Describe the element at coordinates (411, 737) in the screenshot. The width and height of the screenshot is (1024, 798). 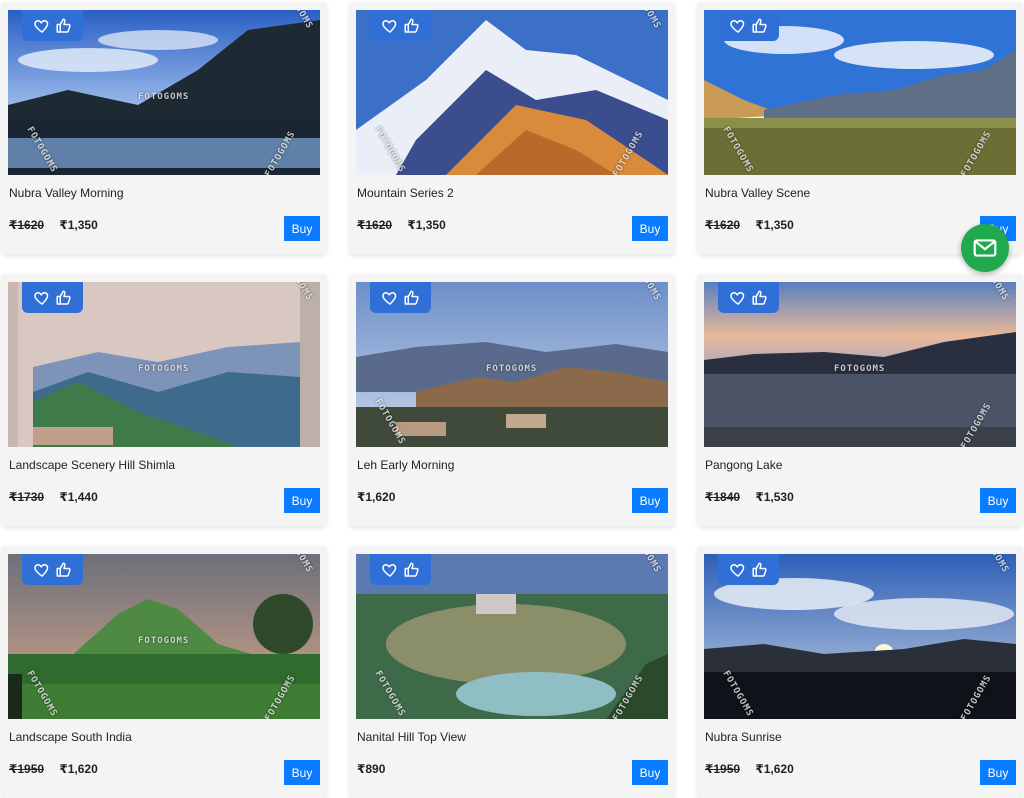
I see `product-title: Nanital Hill Top View` at that location.